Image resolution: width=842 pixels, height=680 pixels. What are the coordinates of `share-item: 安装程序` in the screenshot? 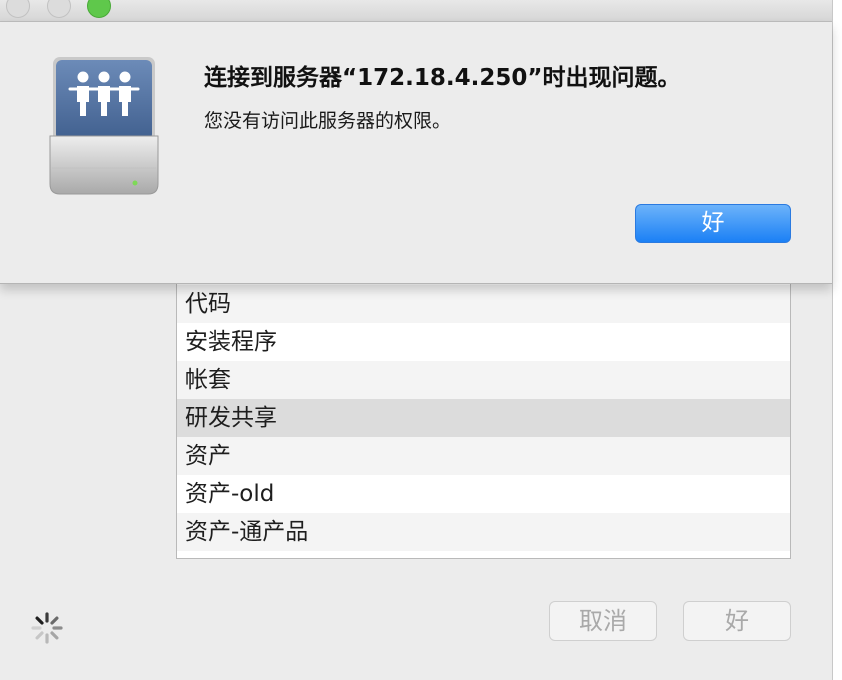 It's located at (483, 342).